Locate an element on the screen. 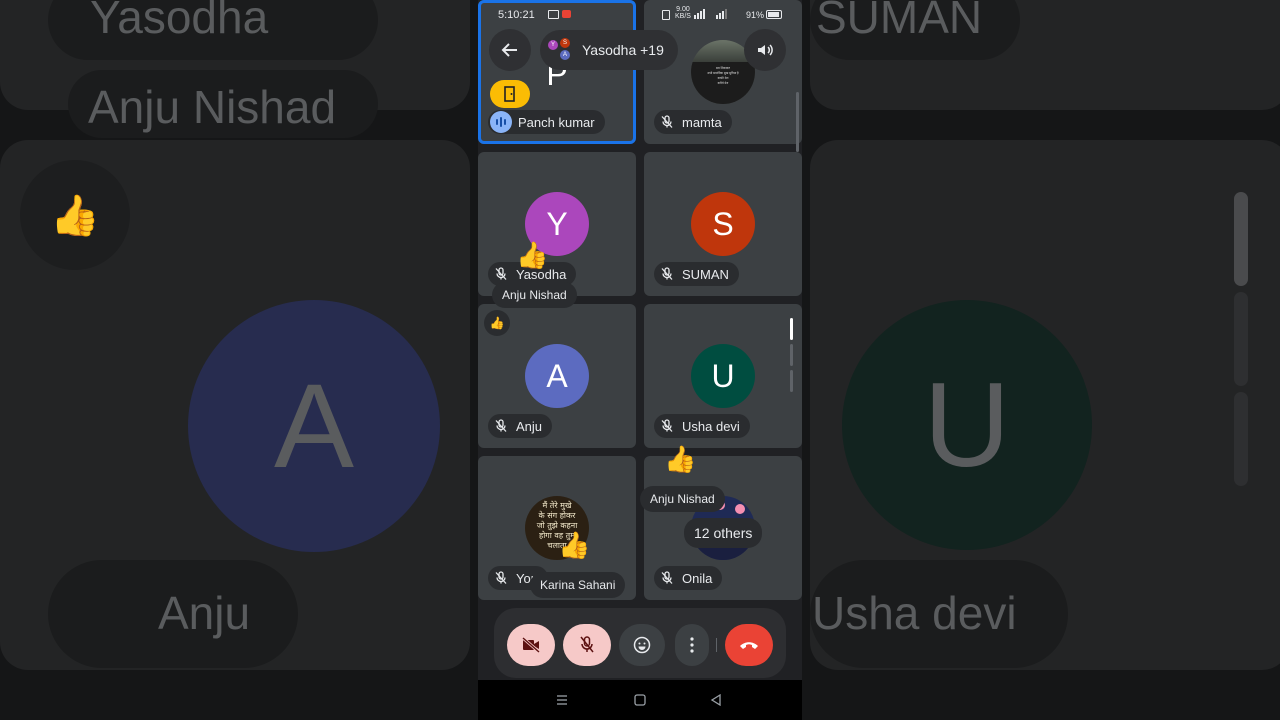 The height and width of the screenshot is (720, 1280). net-speed-value: 9.00 is located at coordinates (683, 9).